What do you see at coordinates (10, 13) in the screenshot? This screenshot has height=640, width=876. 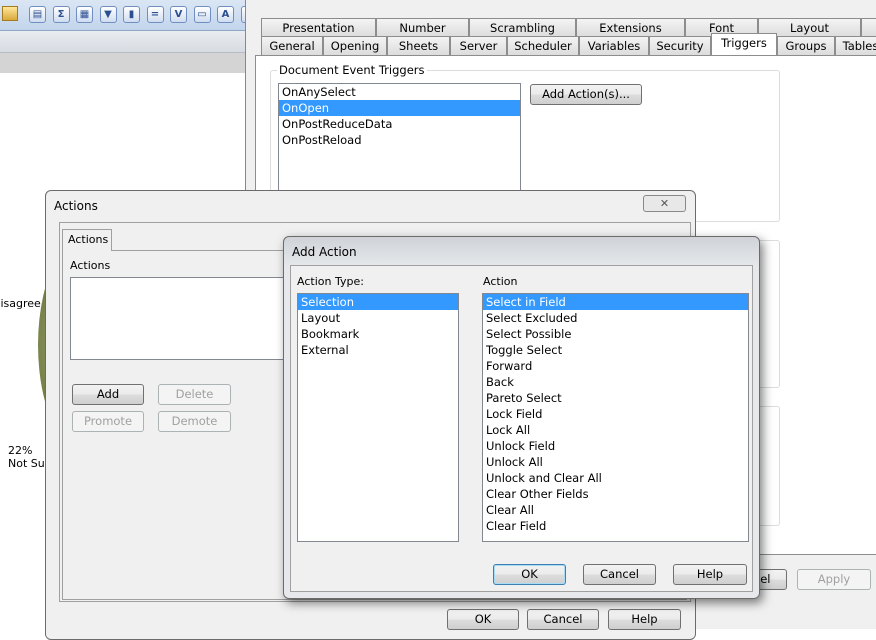 I see `folder-icon` at bounding box center [10, 13].